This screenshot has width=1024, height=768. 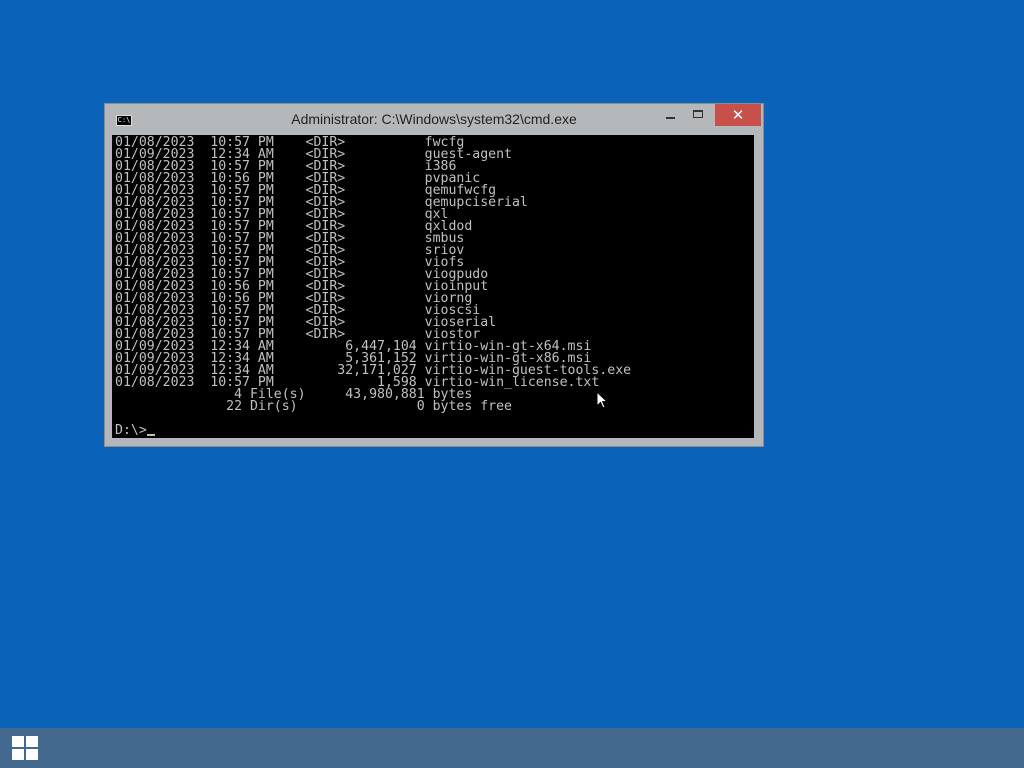 I want to click on taskbar, so click(x=512, y=748).